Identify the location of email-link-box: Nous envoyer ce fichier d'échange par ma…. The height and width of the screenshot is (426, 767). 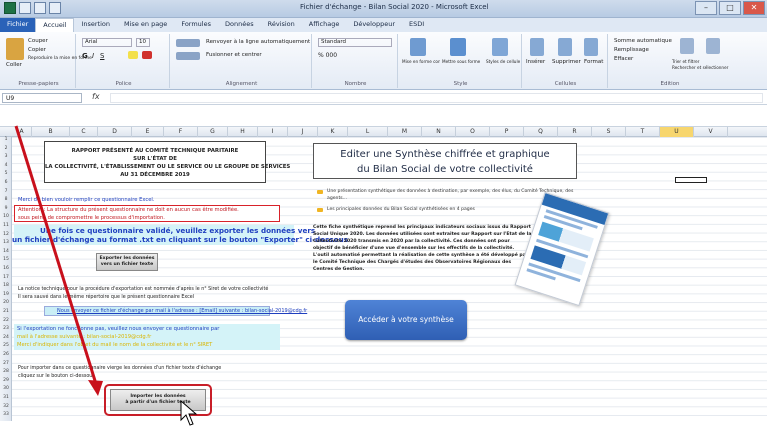
(175, 311).